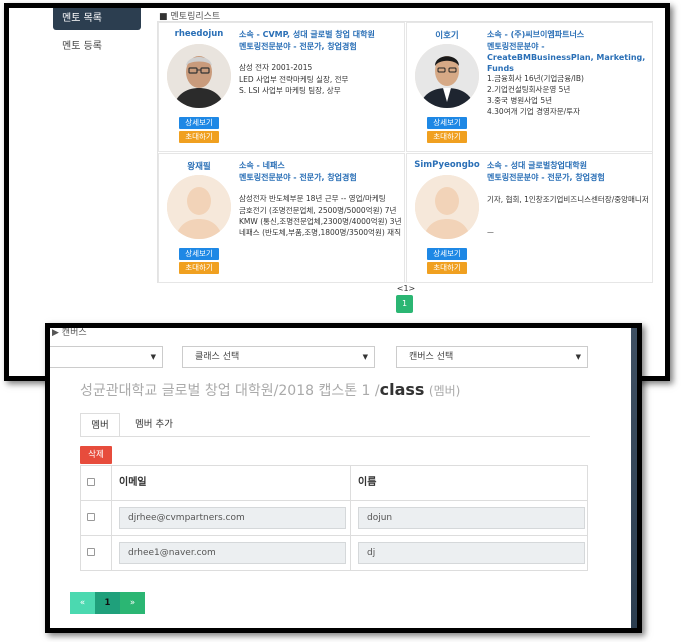 Image resolution: width=681 pixels, height=642 pixels. What do you see at coordinates (492, 357) in the screenshot?
I see `canvas-select: 캔버스 선택 ▼` at bounding box center [492, 357].